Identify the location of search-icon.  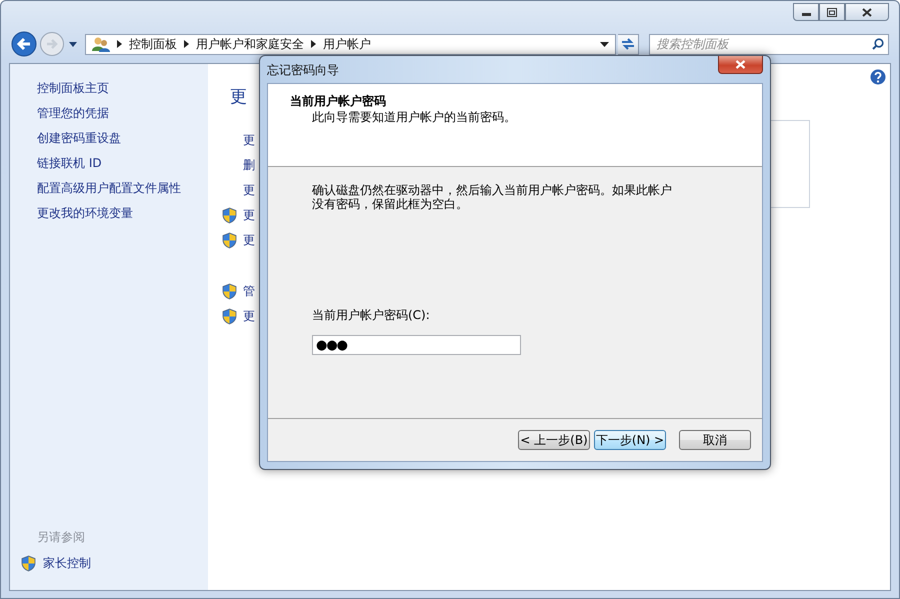
(878, 44).